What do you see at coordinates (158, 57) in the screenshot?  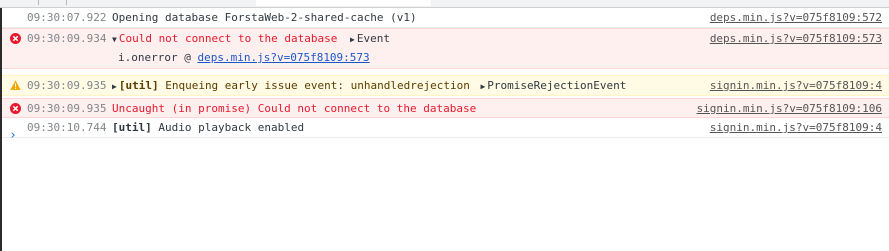 I see `stack-frame-prefix: i.onerror @` at bounding box center [158, 57].